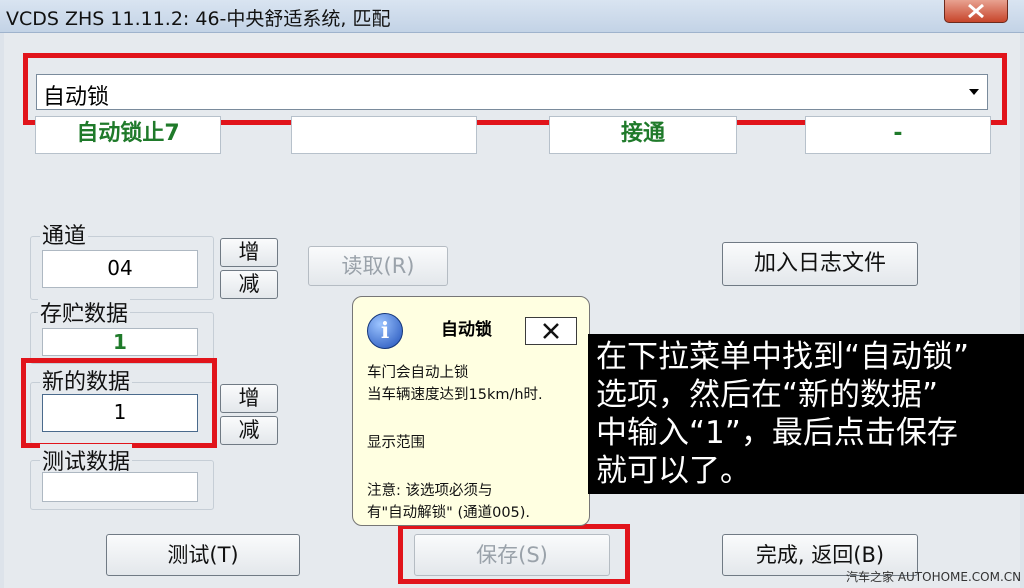  What do you see at coordinates (120, 487) in the screenshot?
I see `test-data-value` at bounding box center [120, 487].